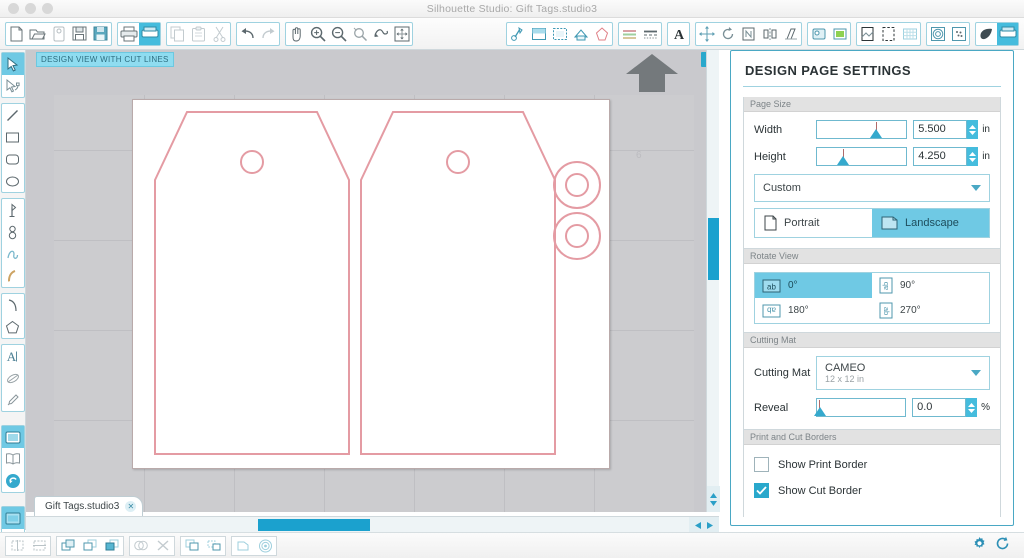 This screenshot has width=1024, height=558. What do you see at coordinates (704, 525) in the screenshot?
I see `horizontal-scroll-buttons` at bounding box center [704, 525].